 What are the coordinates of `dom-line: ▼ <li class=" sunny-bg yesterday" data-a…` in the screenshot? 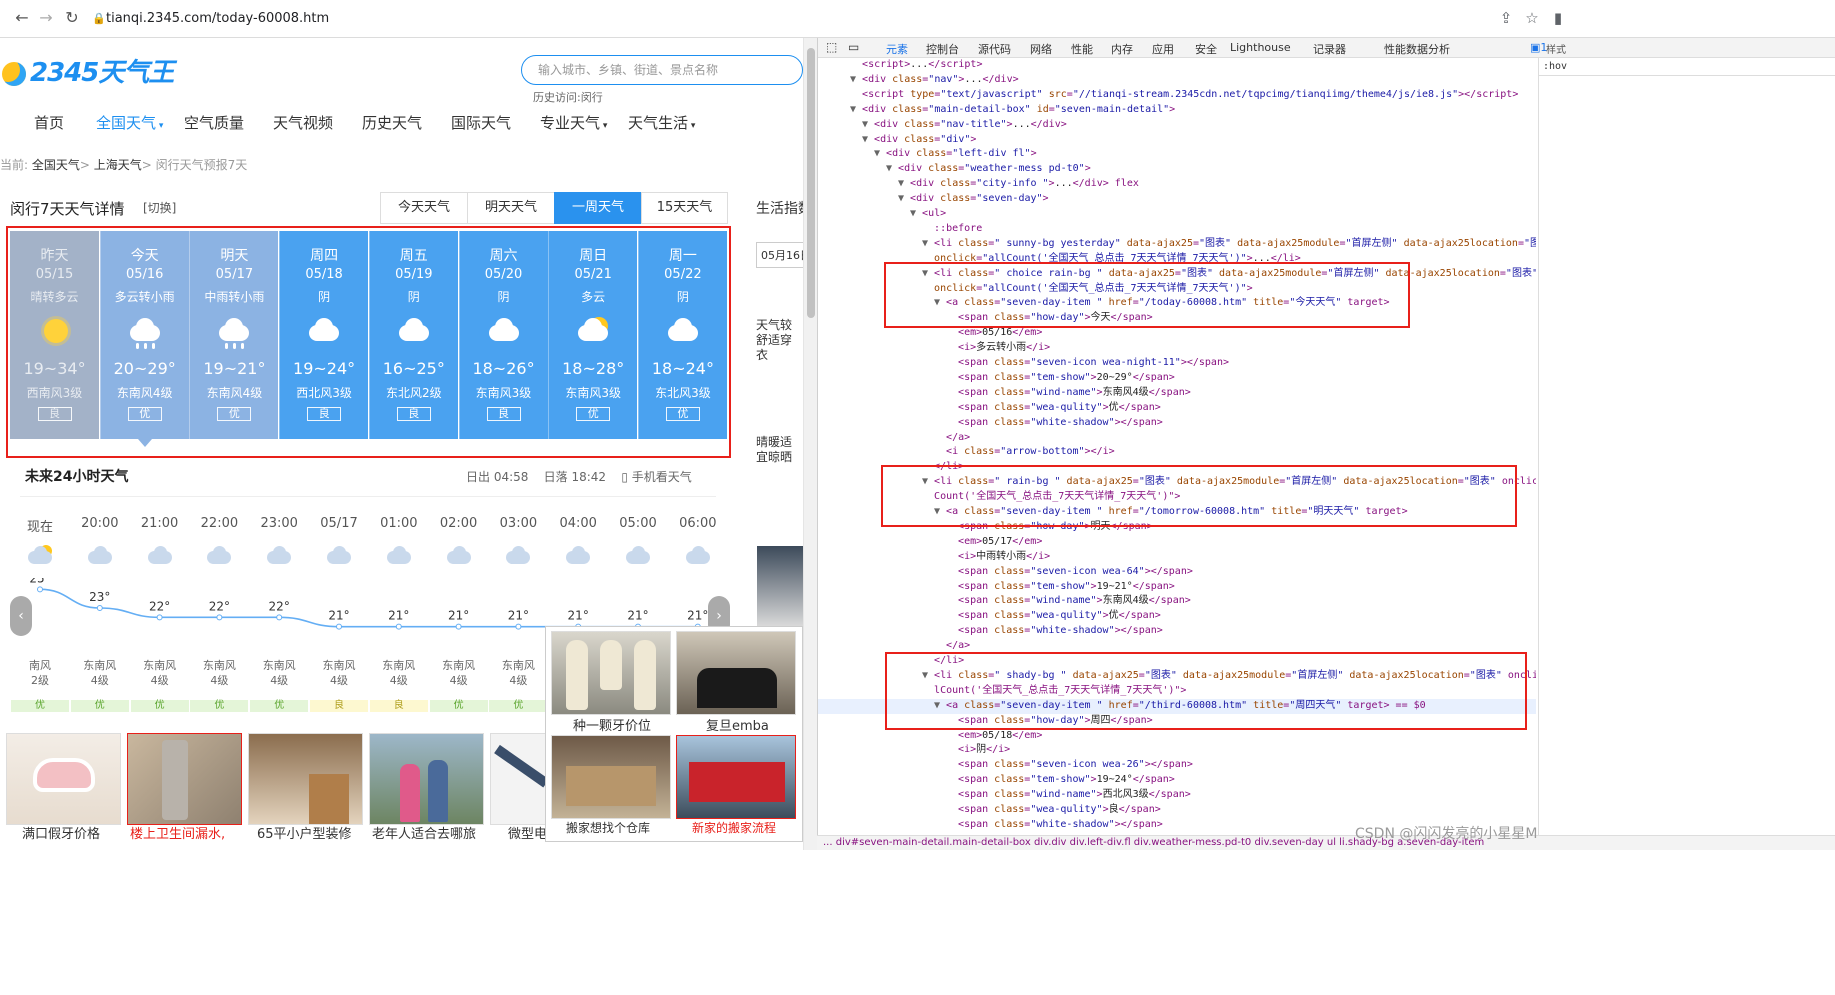 It's located at (1177, 244).